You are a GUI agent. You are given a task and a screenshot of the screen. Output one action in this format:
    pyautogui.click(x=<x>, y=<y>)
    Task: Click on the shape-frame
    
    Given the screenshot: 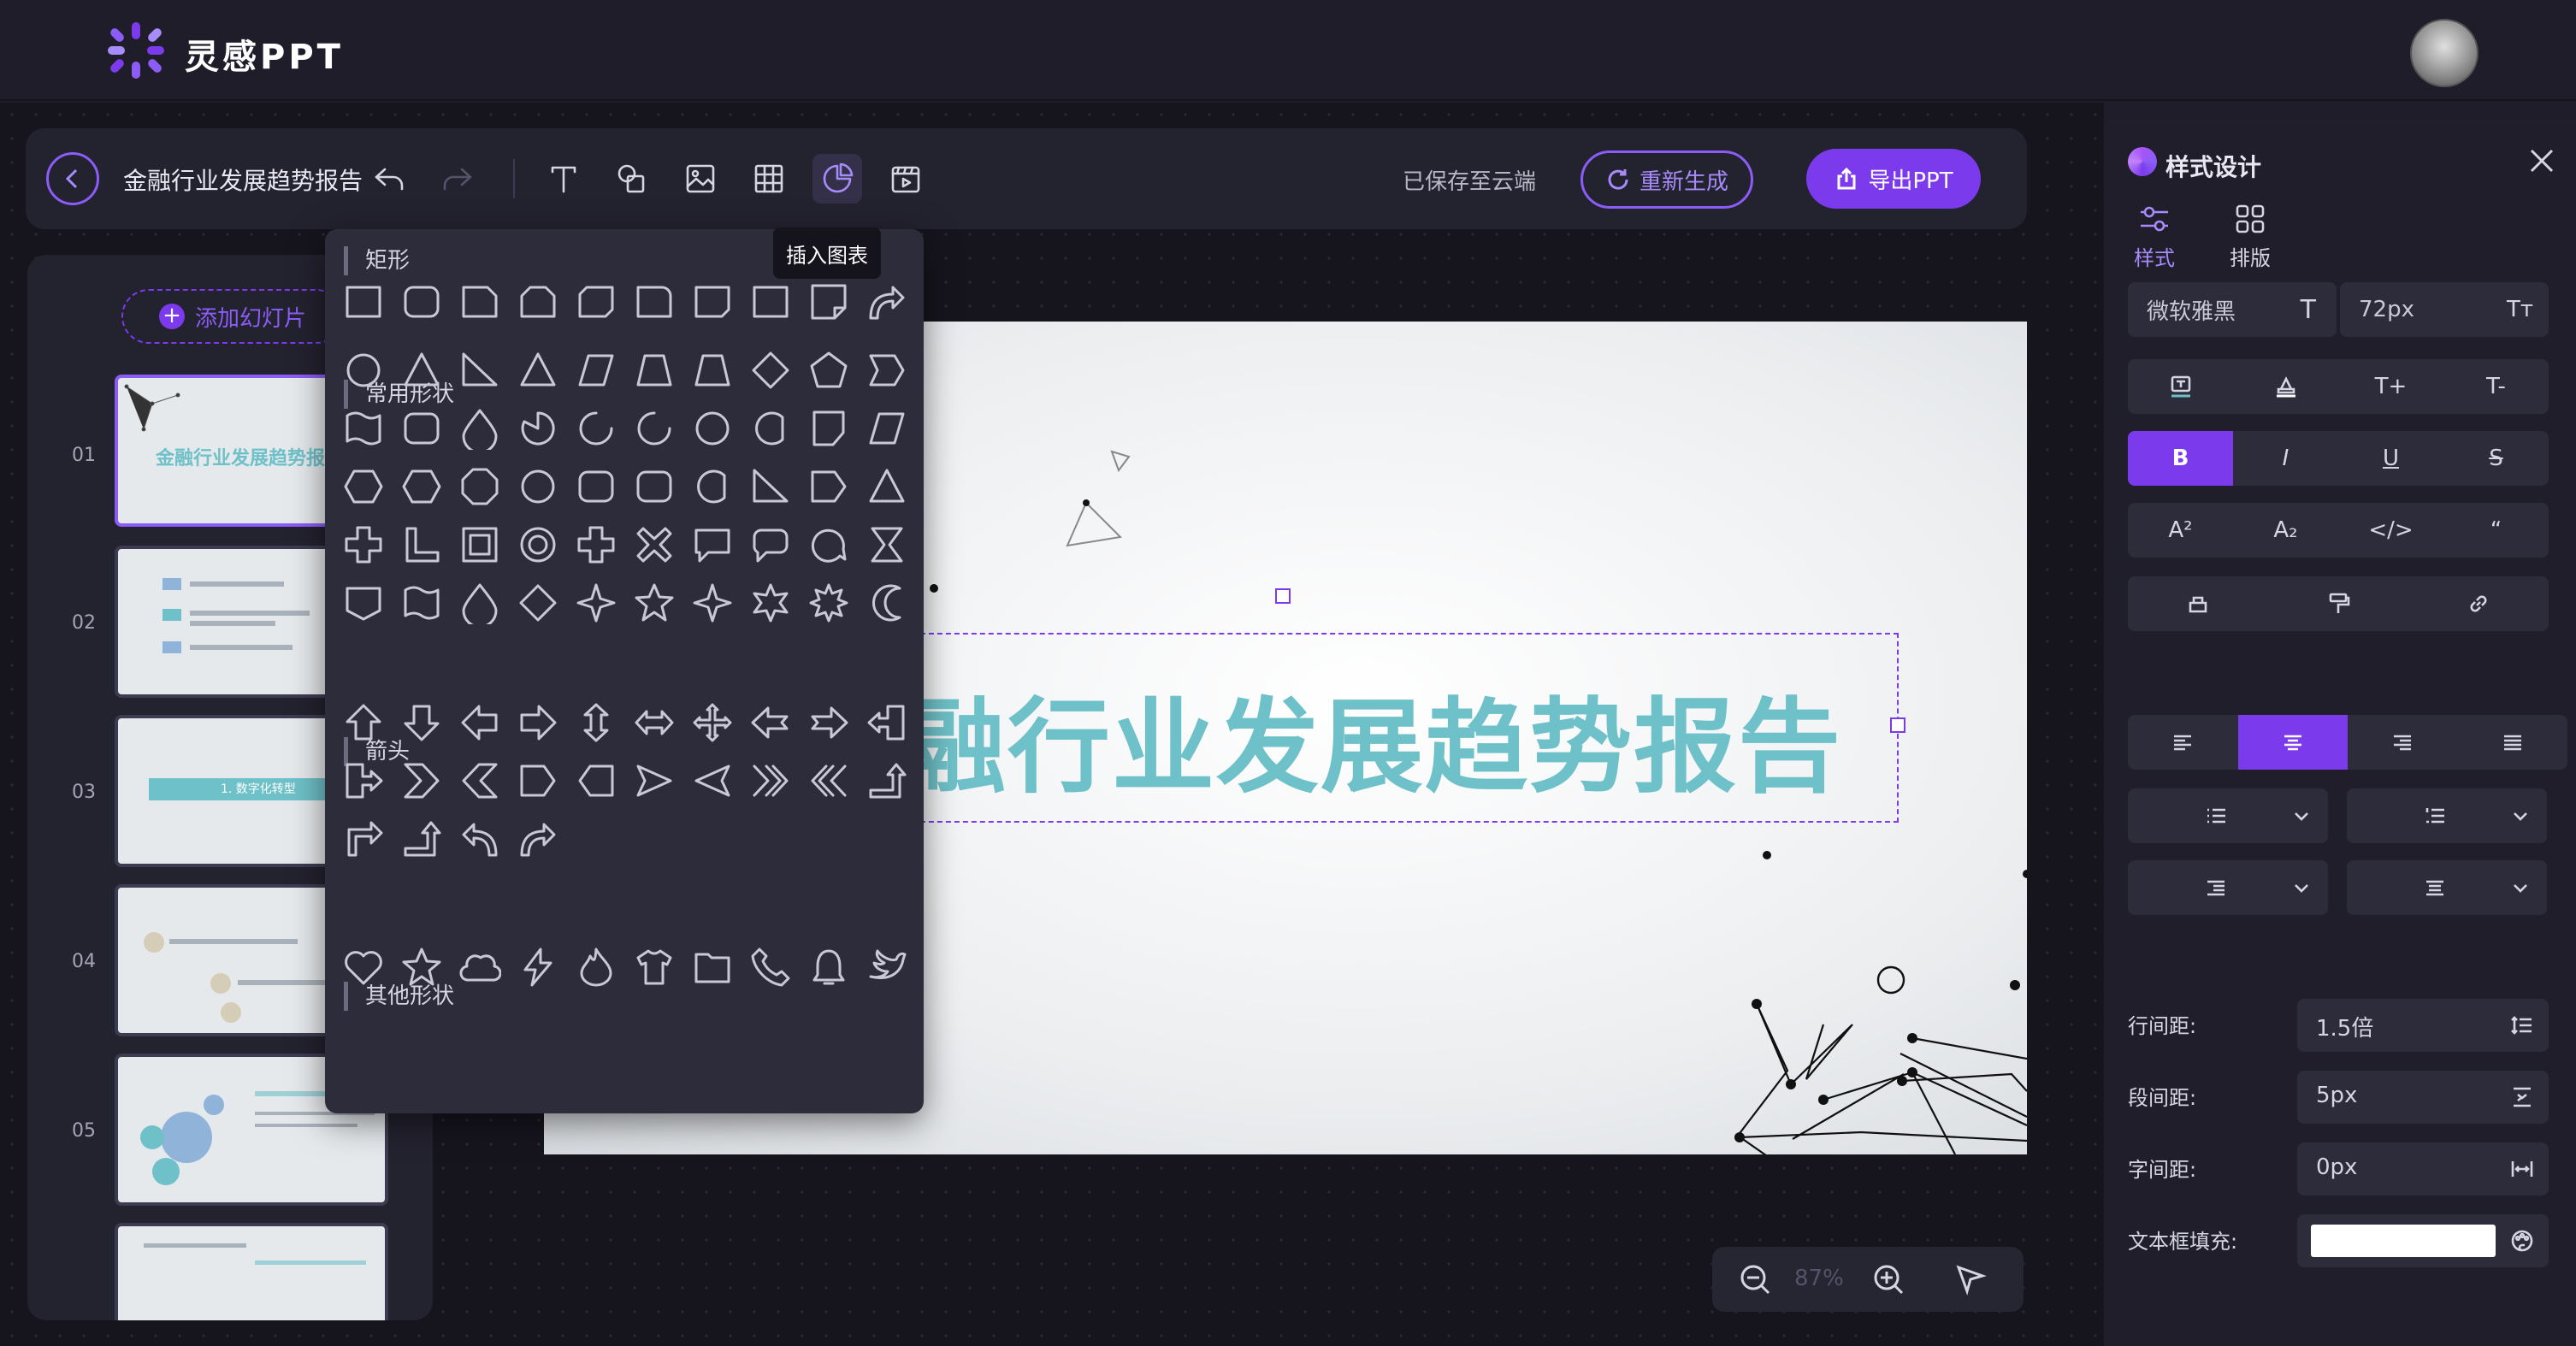 What is the action you would take?
    pyautogui.click(x=479, y=544)
    